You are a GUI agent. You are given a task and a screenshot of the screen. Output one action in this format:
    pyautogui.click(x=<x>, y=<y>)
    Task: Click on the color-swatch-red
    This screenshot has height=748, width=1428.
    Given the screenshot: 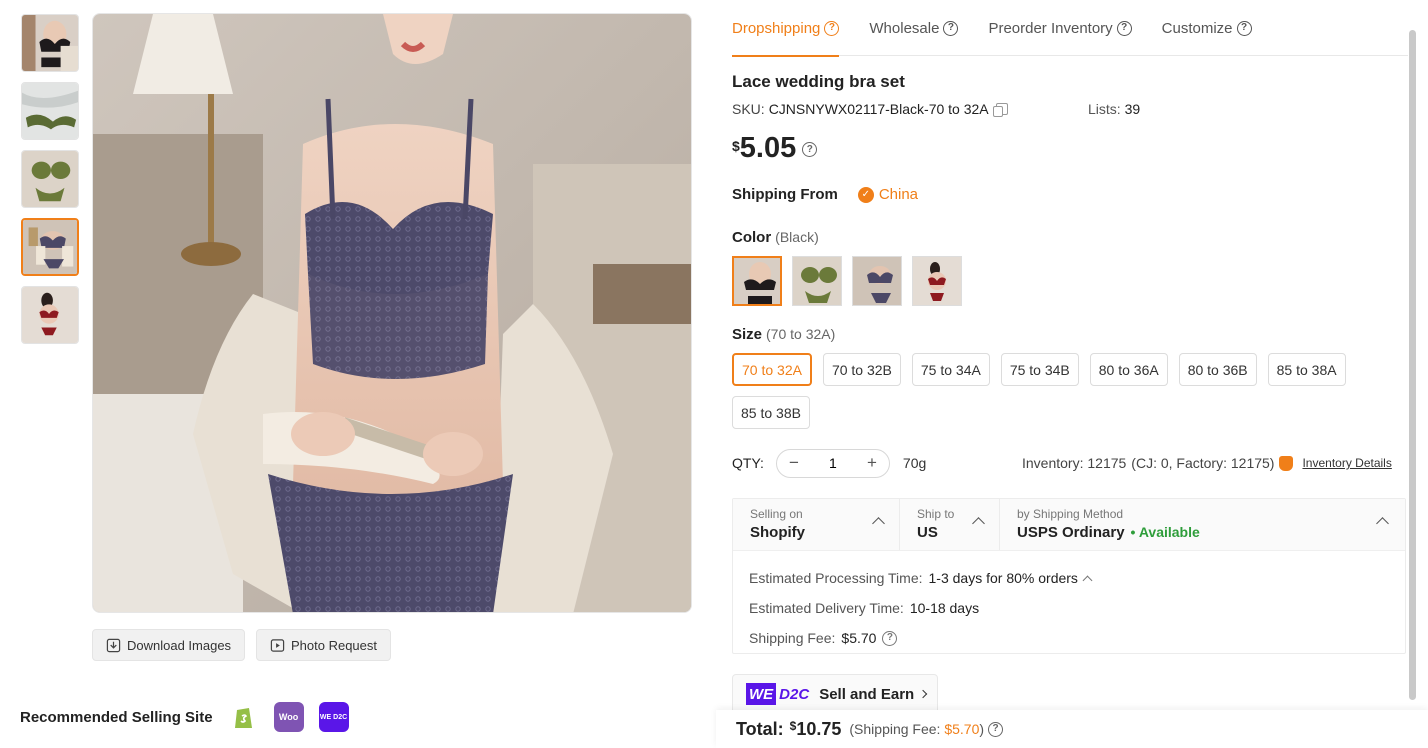 What is the action you would take?
    pyautogui.click(x=937, y=281)
    